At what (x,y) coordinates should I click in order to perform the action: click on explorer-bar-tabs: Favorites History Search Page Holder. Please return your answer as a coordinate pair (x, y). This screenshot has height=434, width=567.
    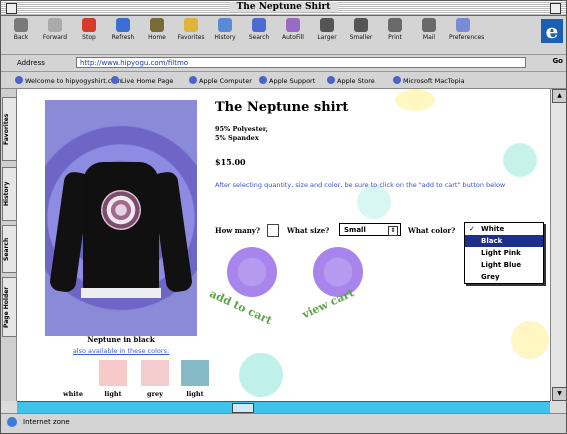
    Looking at the image, I should click on (9, 245).